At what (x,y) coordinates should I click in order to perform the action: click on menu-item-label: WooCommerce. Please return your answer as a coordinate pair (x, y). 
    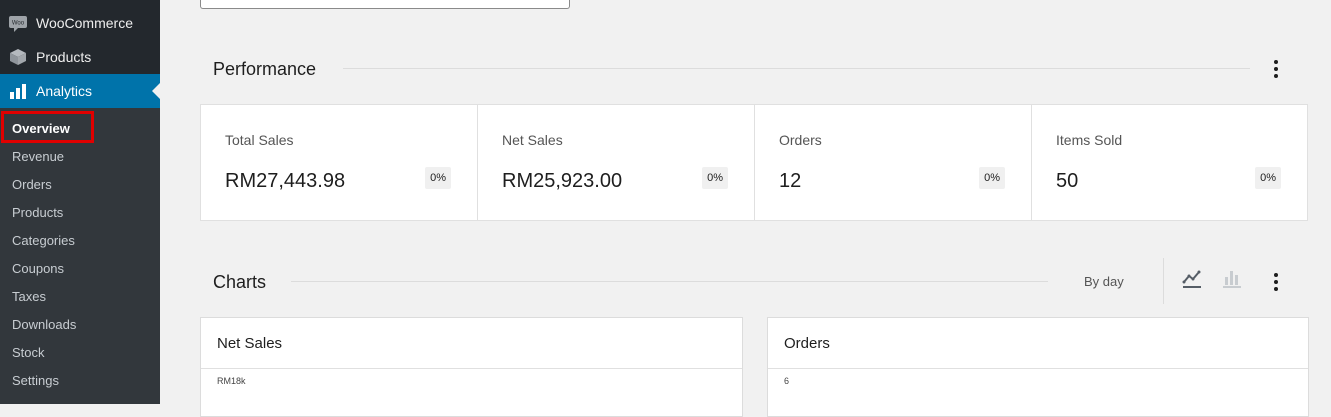
    Looking at the image, I should click on (84, 23).